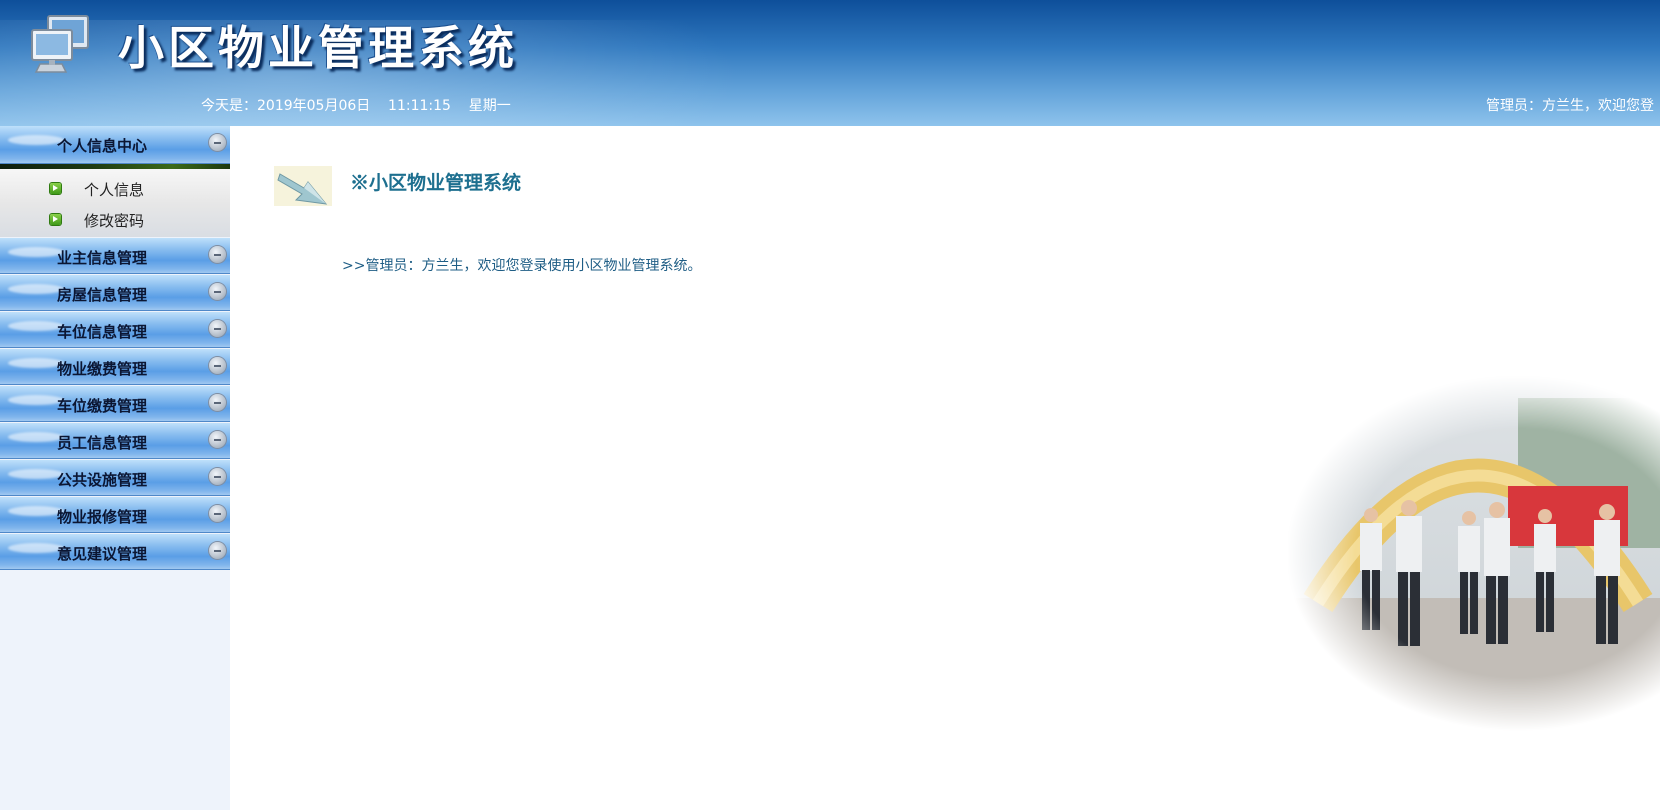 This screenshot has height=810, width=1660. Describe the element at coordinates (101, 295) in the screenshot. I see `menu-label: 房屋信息管理` at that location.